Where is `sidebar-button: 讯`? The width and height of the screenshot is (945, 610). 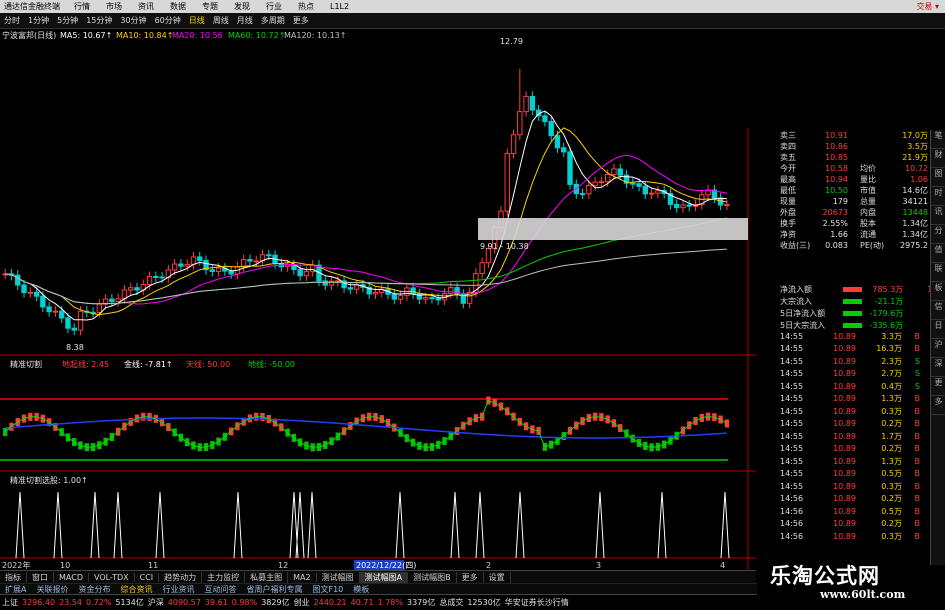 sidebar-button: 讯 is located at coordinates (938, 215).